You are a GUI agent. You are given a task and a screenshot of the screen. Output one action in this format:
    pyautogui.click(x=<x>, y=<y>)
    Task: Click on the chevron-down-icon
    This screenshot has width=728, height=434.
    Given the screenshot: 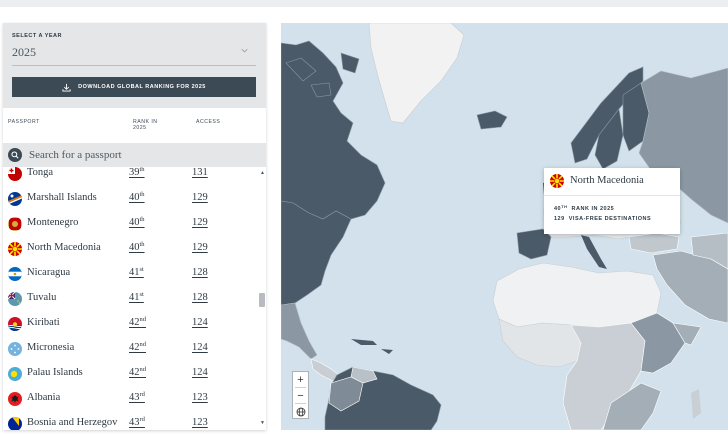 What is the action you would take?
    pyautogui.click(x=244, y=50)
    